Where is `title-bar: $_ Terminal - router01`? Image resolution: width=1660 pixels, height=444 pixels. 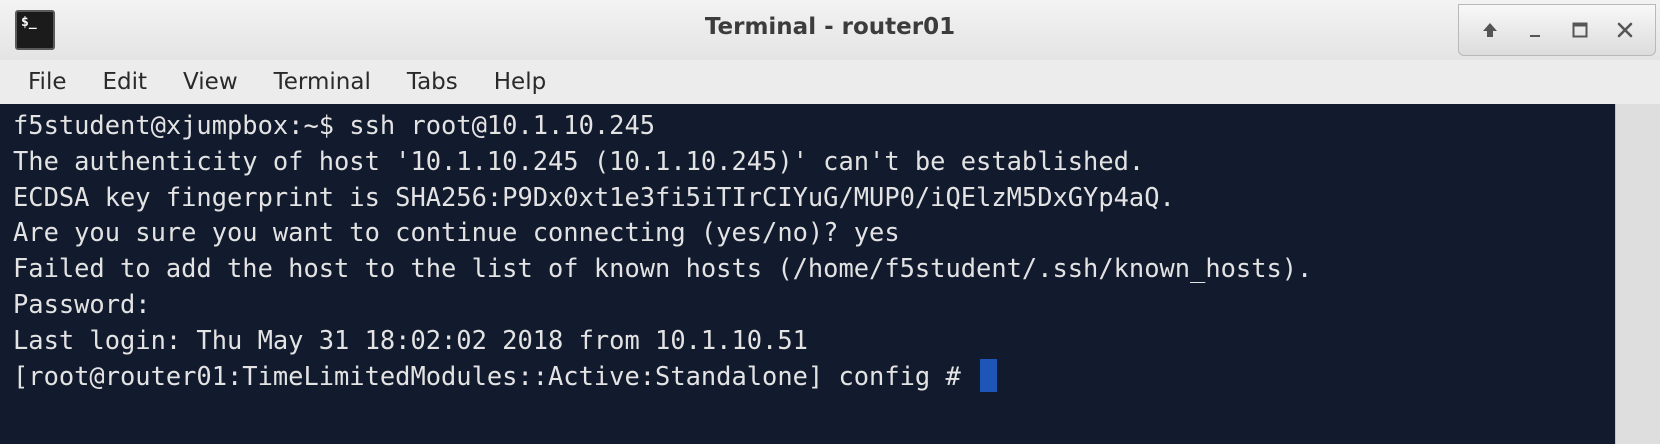 title-bar: $_ Terminal - router01 is located at coordinates (830, 30).